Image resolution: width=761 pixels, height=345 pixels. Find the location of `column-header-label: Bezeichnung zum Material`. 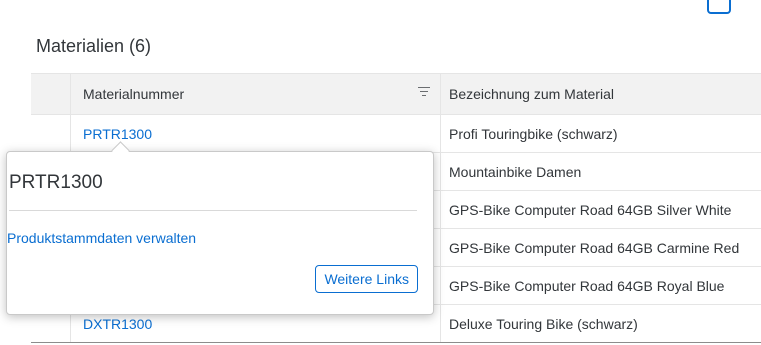

column-header-label: Bezeichnung zum Material is located at coordinates (531, 94).